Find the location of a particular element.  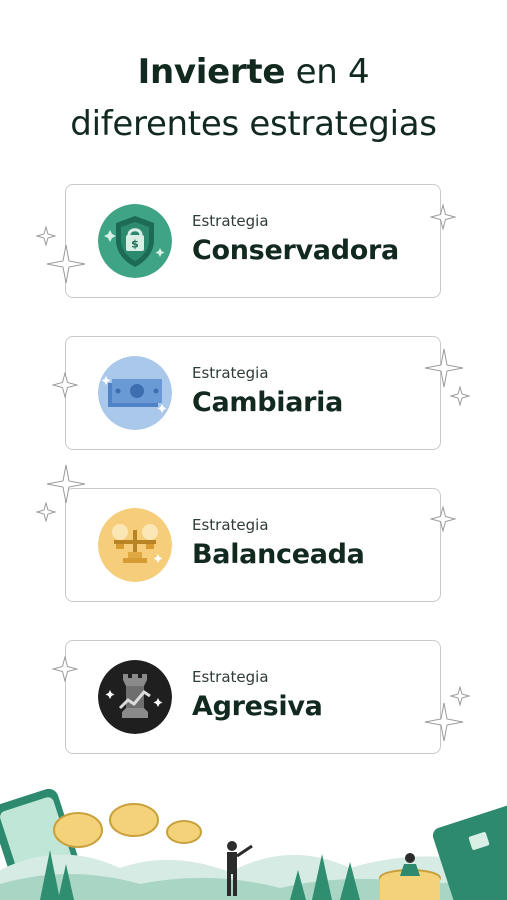

strategy-card-balanceada: Estrategia Balanceada is located at coordinates (253, 545).